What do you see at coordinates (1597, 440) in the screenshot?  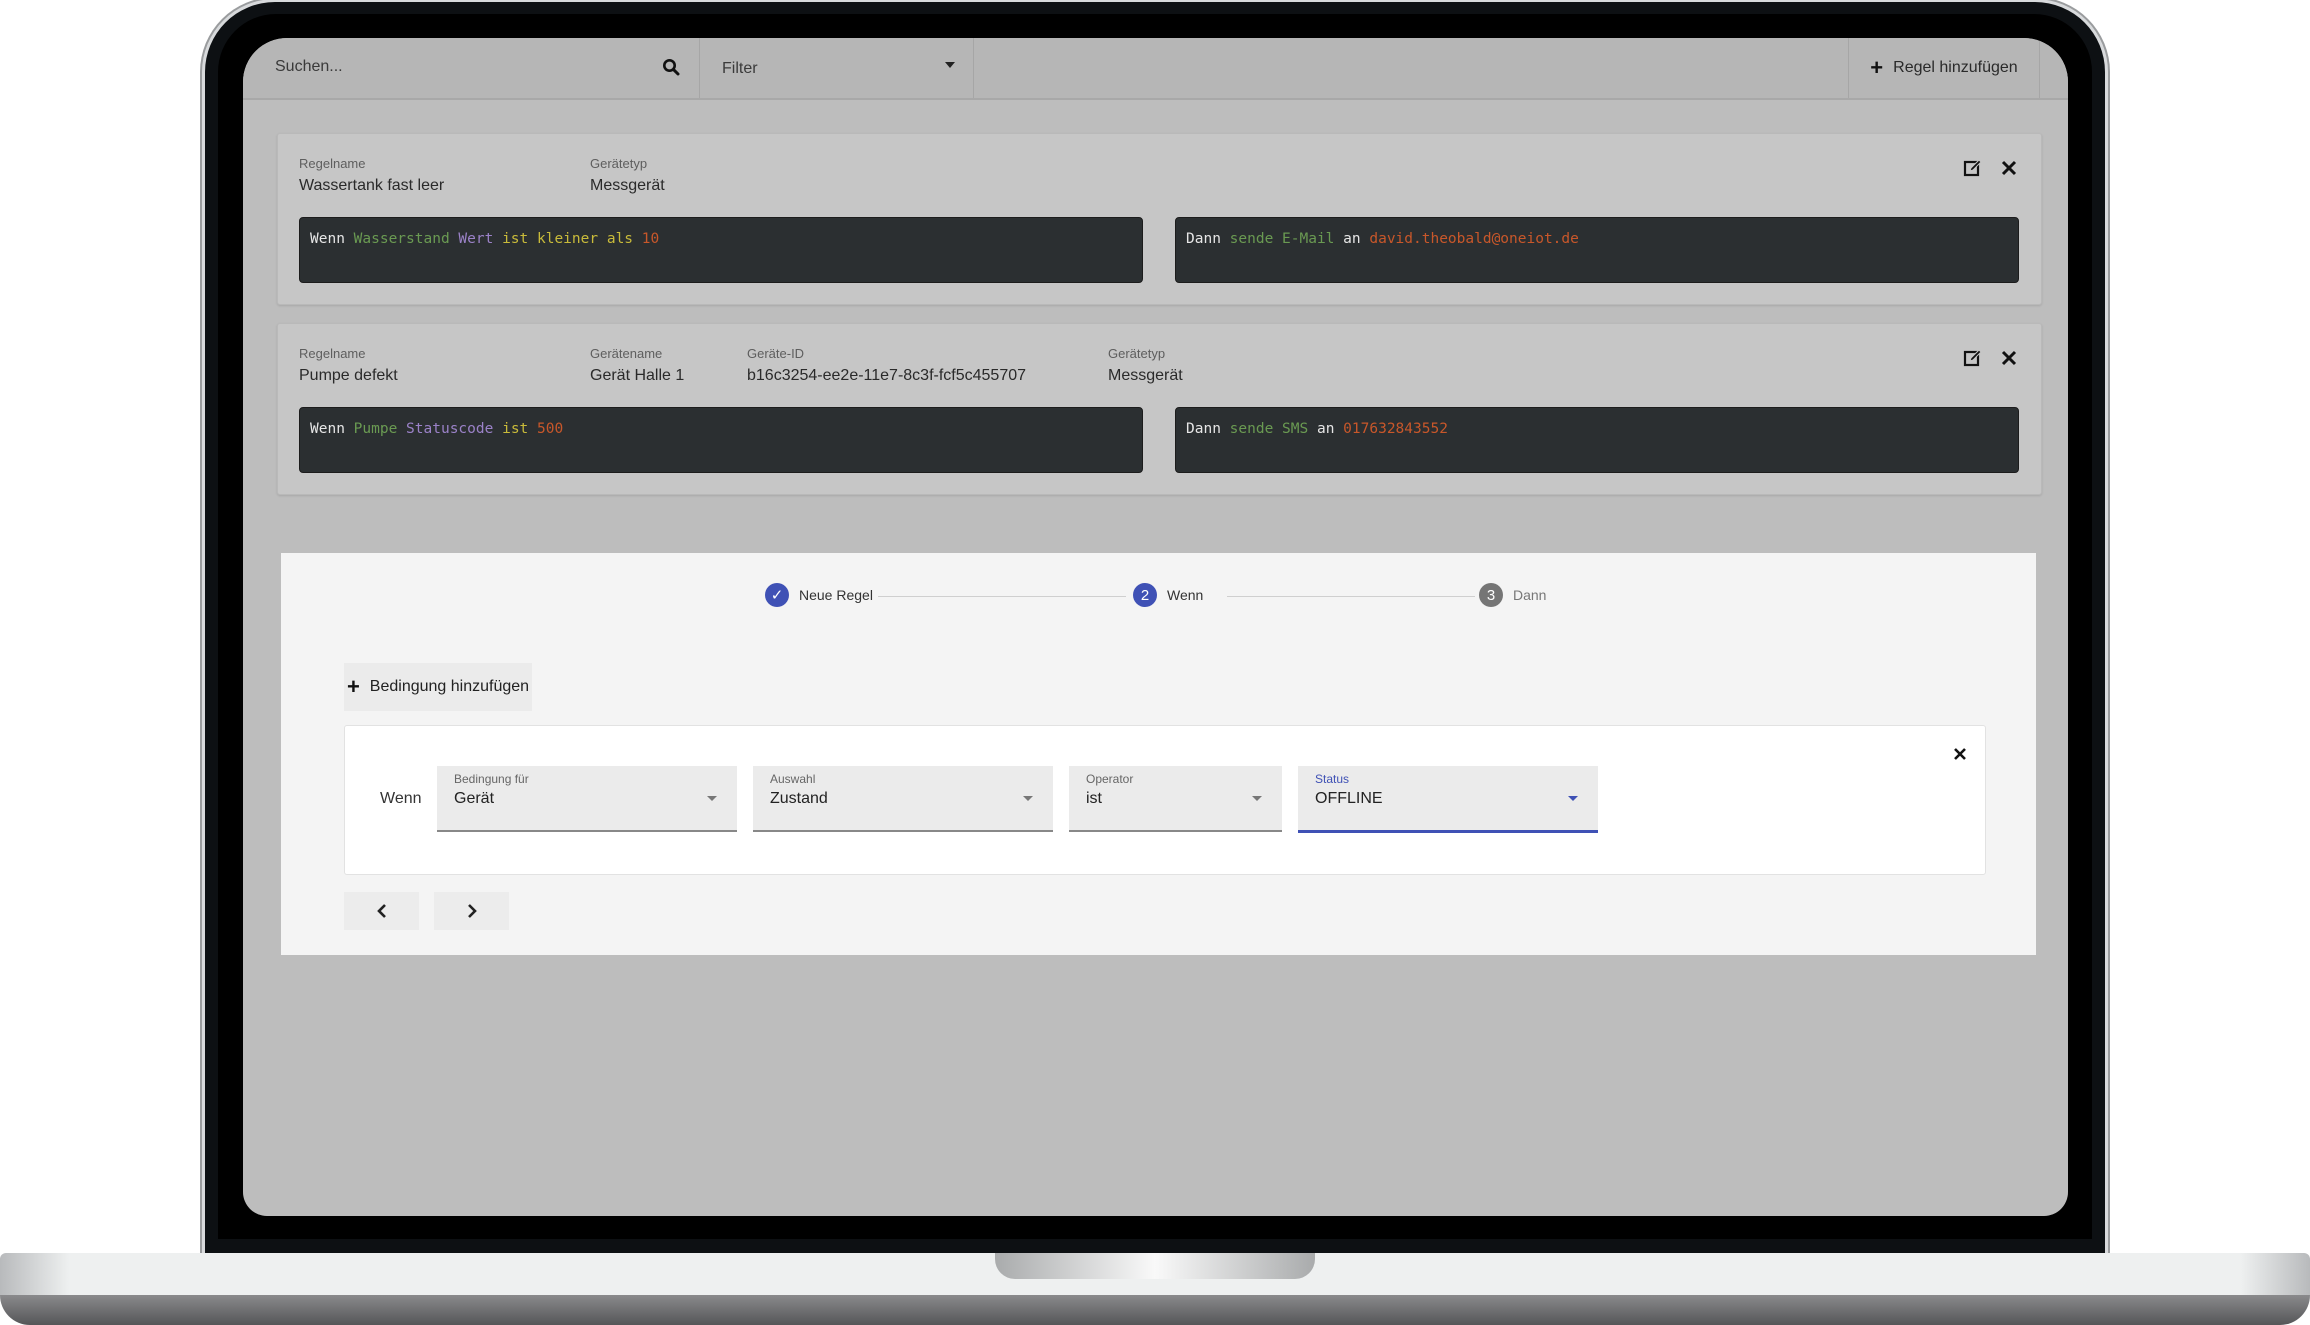 I see `action-code: Dann sende SMS an 017632843552` at bounding box center [1597, 440].